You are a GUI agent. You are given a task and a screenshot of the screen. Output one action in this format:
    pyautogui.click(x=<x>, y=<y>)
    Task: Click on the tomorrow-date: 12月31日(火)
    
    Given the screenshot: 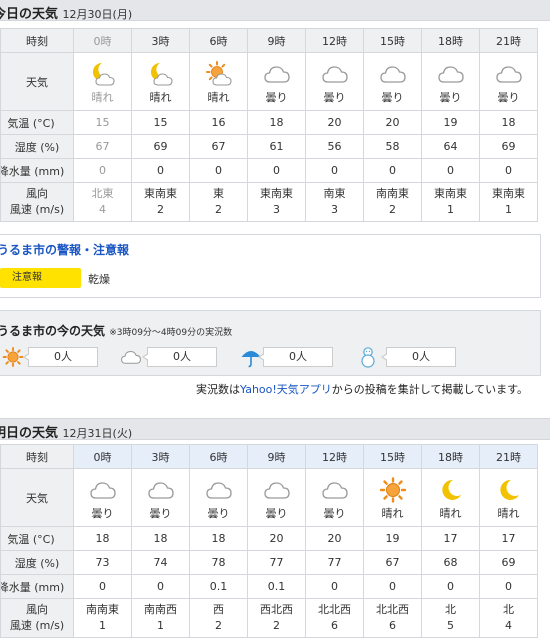 What is the action you would take?
    pyautogui.click(x=97, y=433)
    